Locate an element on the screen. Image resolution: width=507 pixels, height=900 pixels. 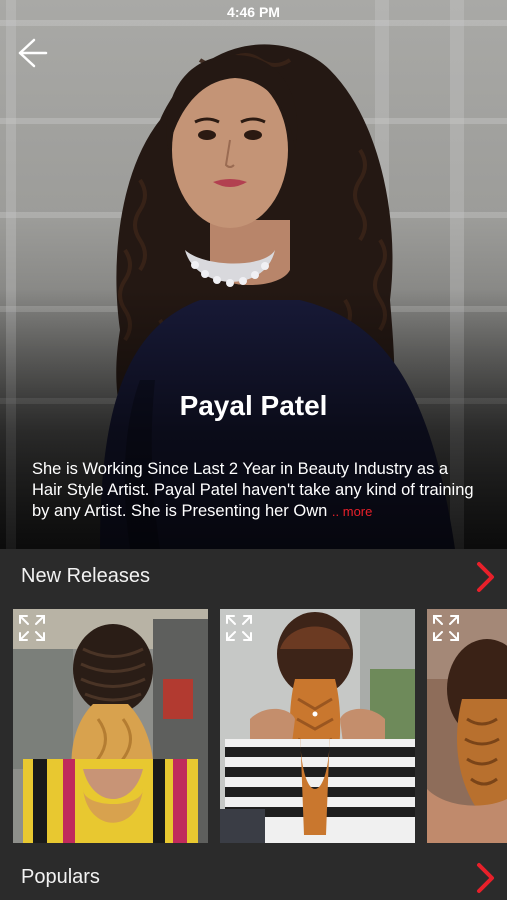
arrow-left-icon is located at coordinates (33, 53).